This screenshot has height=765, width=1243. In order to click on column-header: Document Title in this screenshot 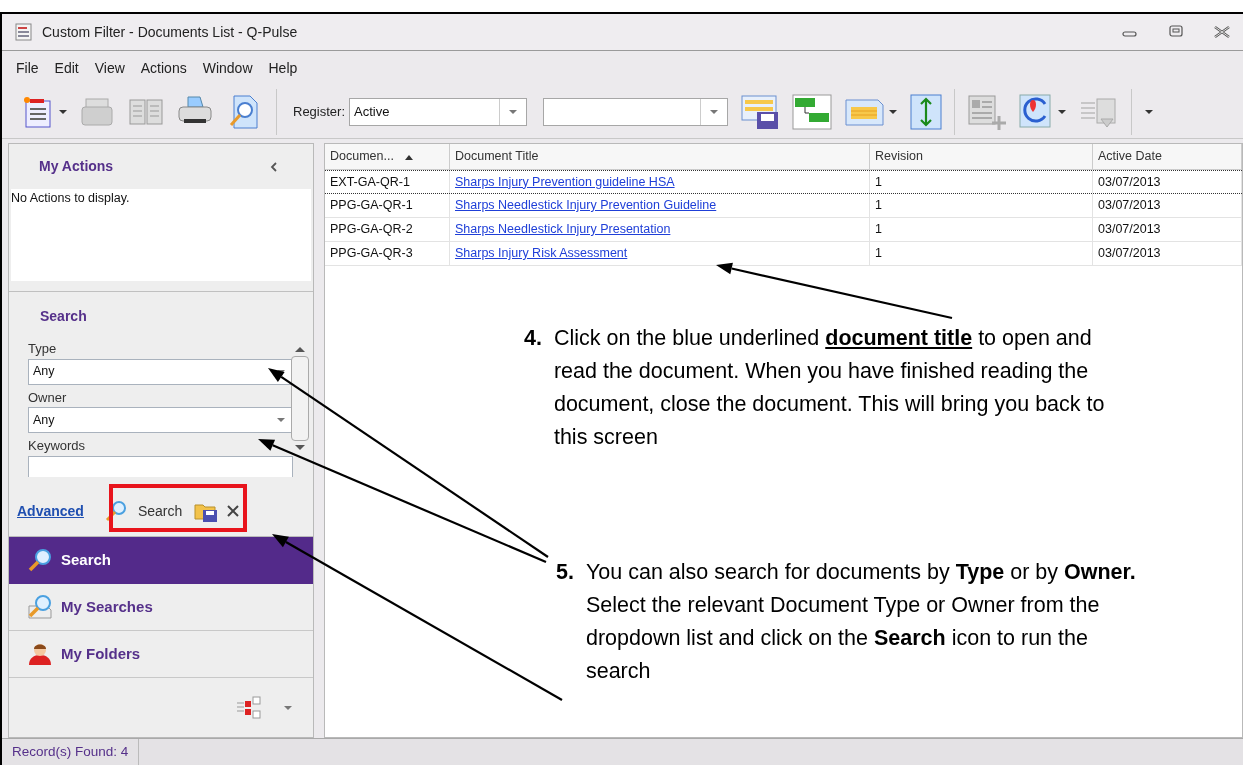, I will do `click(660, 156)`.